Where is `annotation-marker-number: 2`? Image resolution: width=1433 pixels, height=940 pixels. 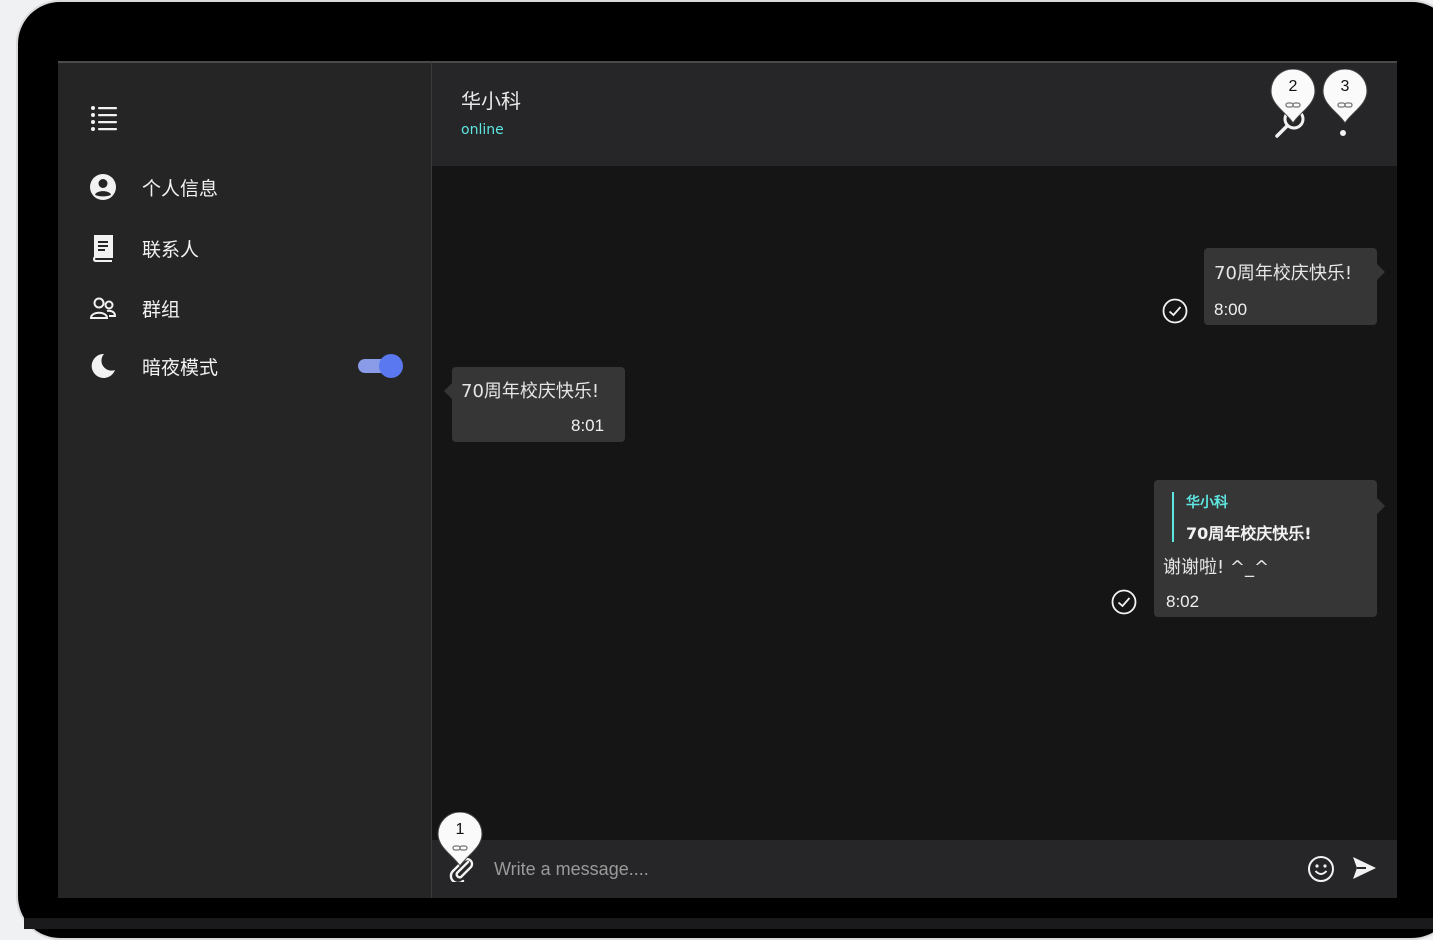
annotation-marker-number: 2 is located at coordinates (1293, 86).